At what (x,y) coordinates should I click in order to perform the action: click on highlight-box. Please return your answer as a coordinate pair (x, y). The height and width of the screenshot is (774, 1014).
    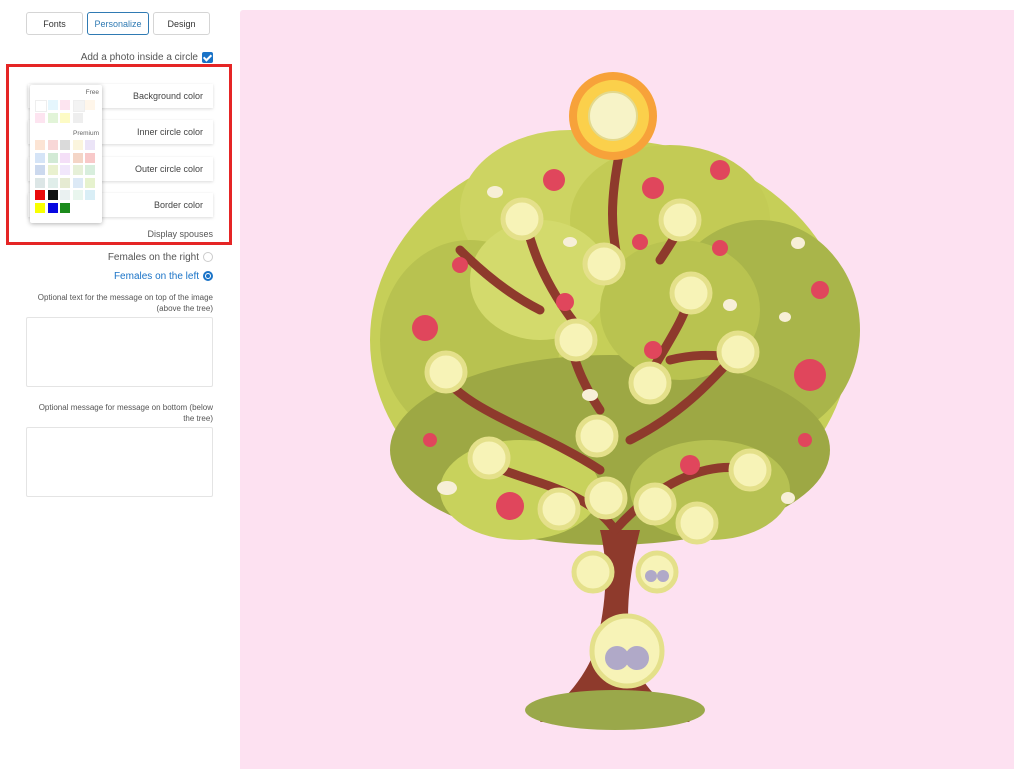
    Looking at the image, I should click on (119, 154).